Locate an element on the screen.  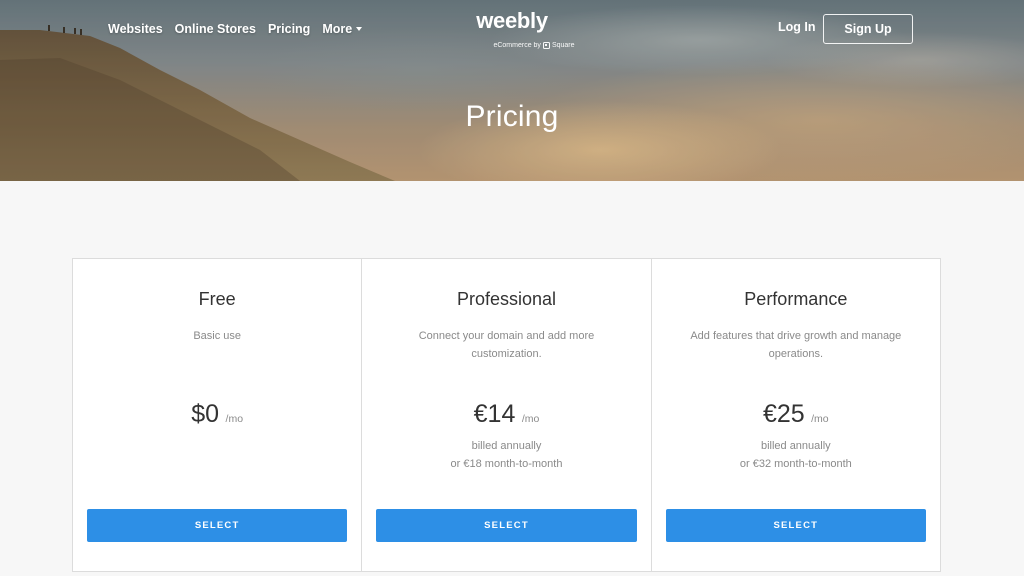
plan-name: Free is located at coordinates (217, 299).